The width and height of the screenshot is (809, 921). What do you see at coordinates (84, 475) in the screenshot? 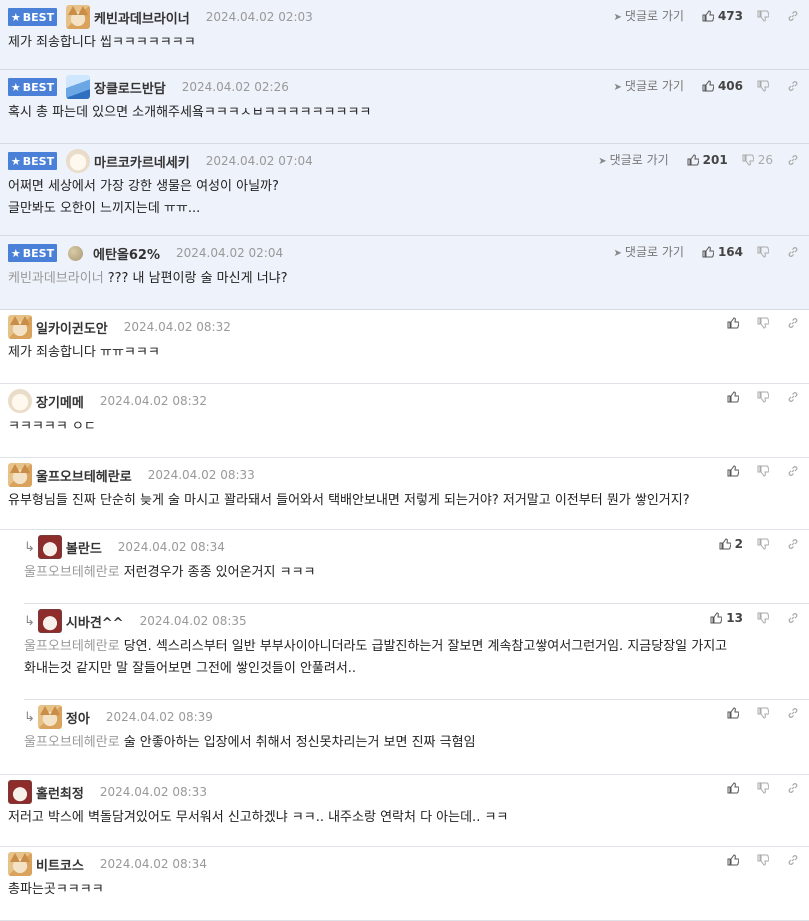
I see `comment-author: 울프오브테헤란로` at bounding box center [84, 475].